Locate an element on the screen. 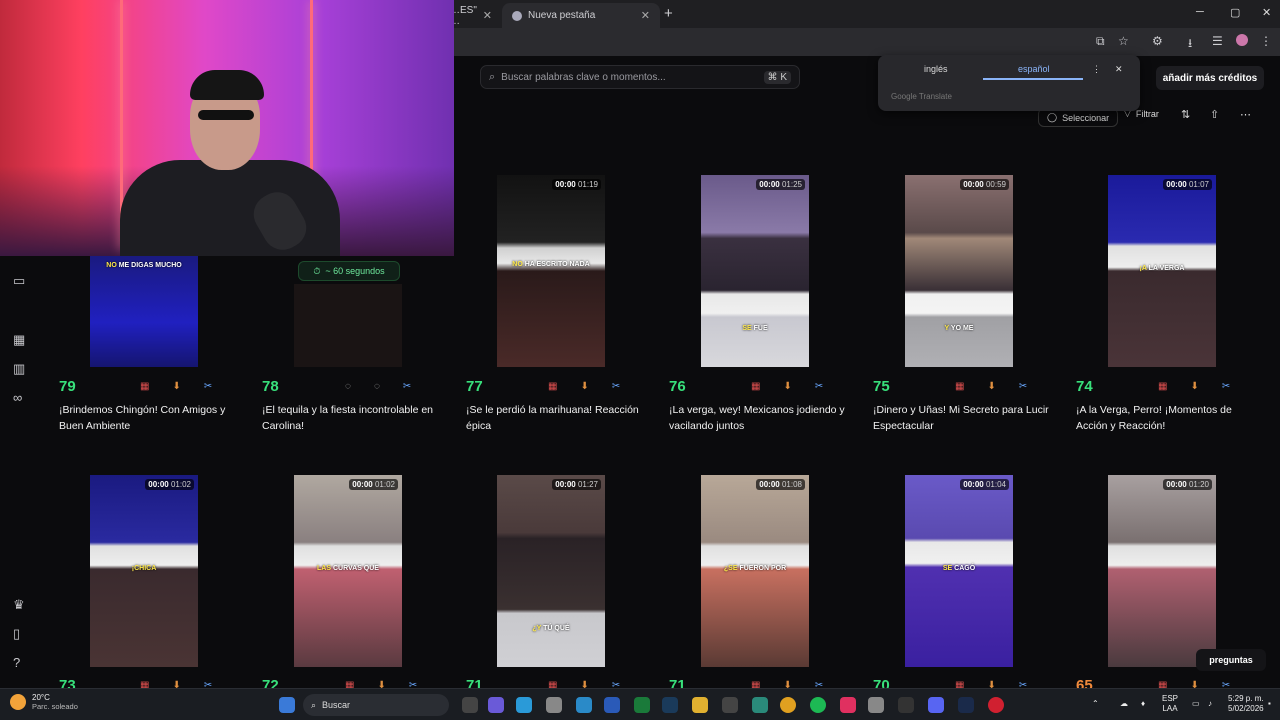 The width and height of the screenshot is (1280, 720). recorder-icon is located at coordinates (996, 705).